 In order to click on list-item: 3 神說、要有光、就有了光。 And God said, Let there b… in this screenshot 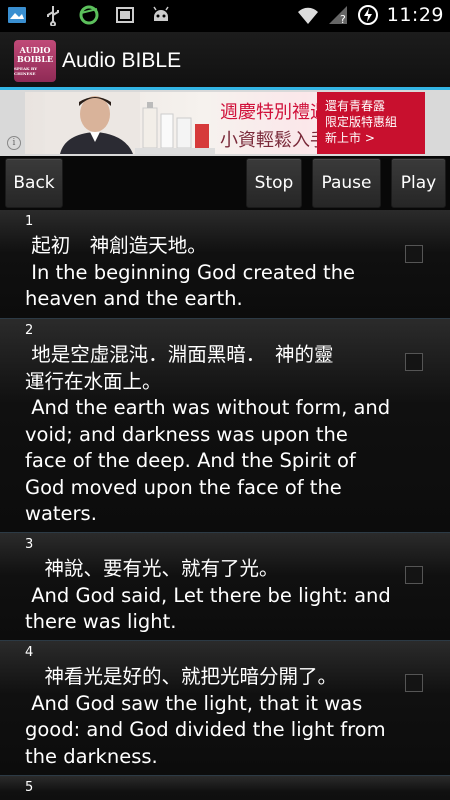, I will do `click(225, 587)`.